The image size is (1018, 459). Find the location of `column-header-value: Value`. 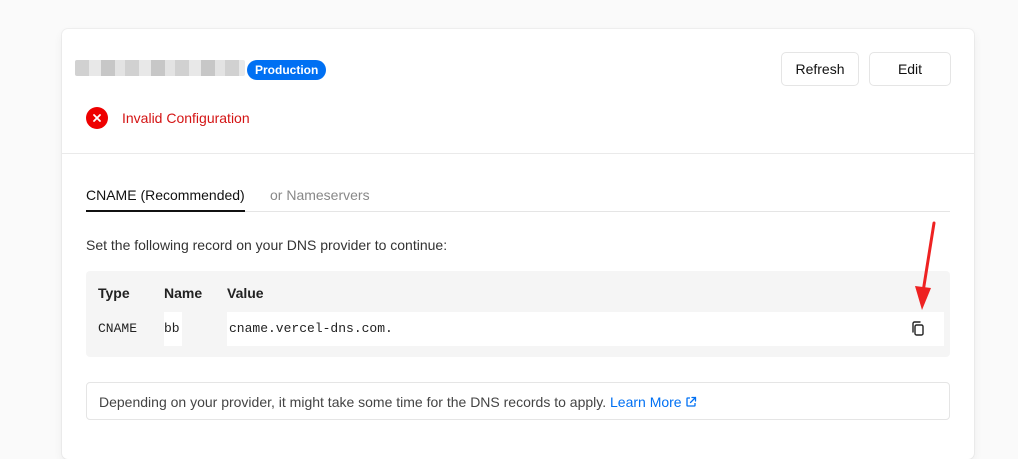

column-header-value: Value is located at coordinates (245, 293).